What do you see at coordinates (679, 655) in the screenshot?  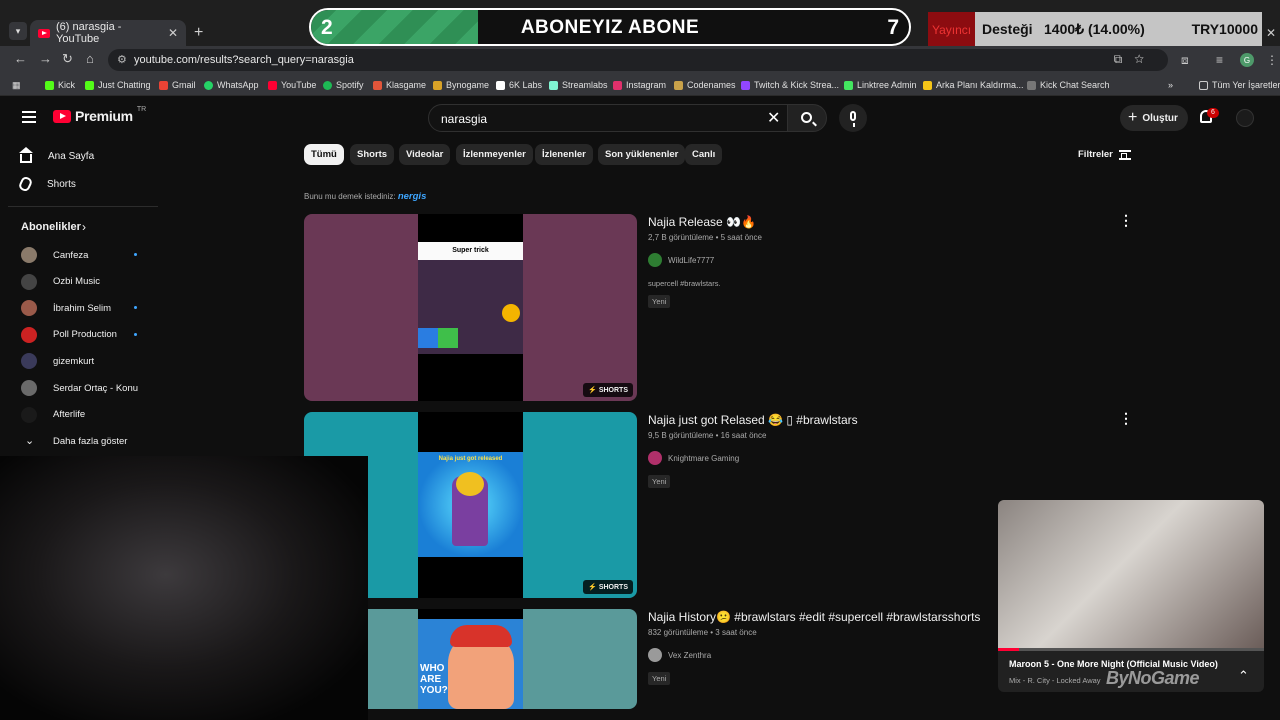 I see `result-channel: Vex Zenthra` at bounding box center [679, 655].